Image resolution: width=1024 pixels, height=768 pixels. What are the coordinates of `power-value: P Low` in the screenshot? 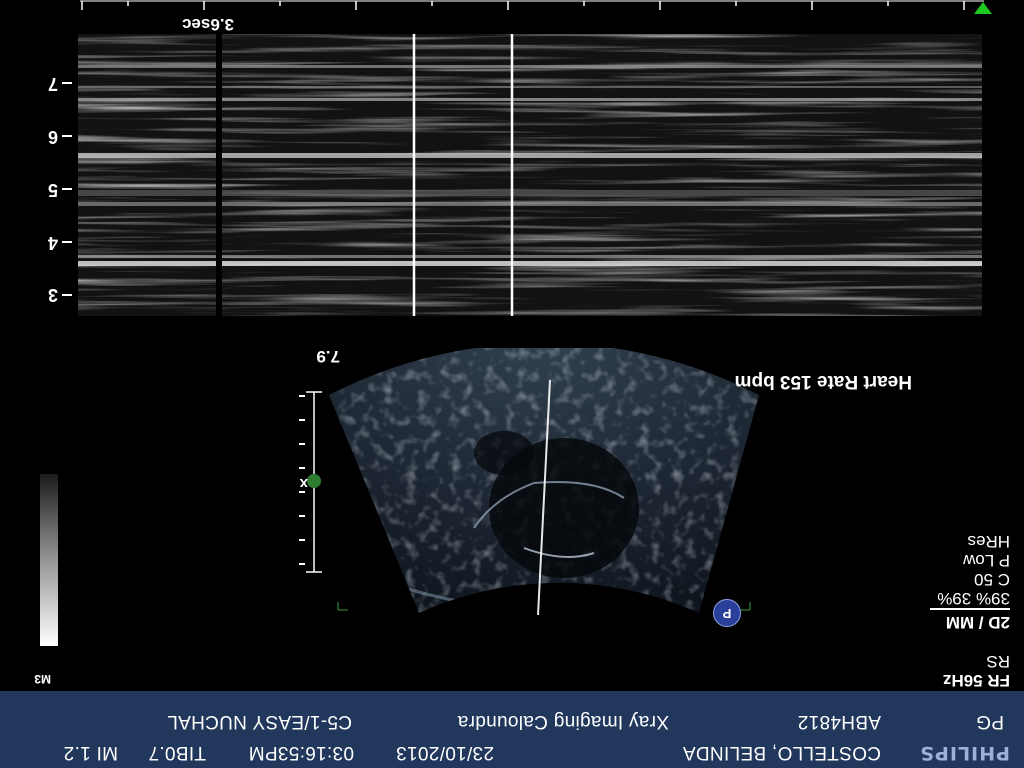 It's located at (986, 560).